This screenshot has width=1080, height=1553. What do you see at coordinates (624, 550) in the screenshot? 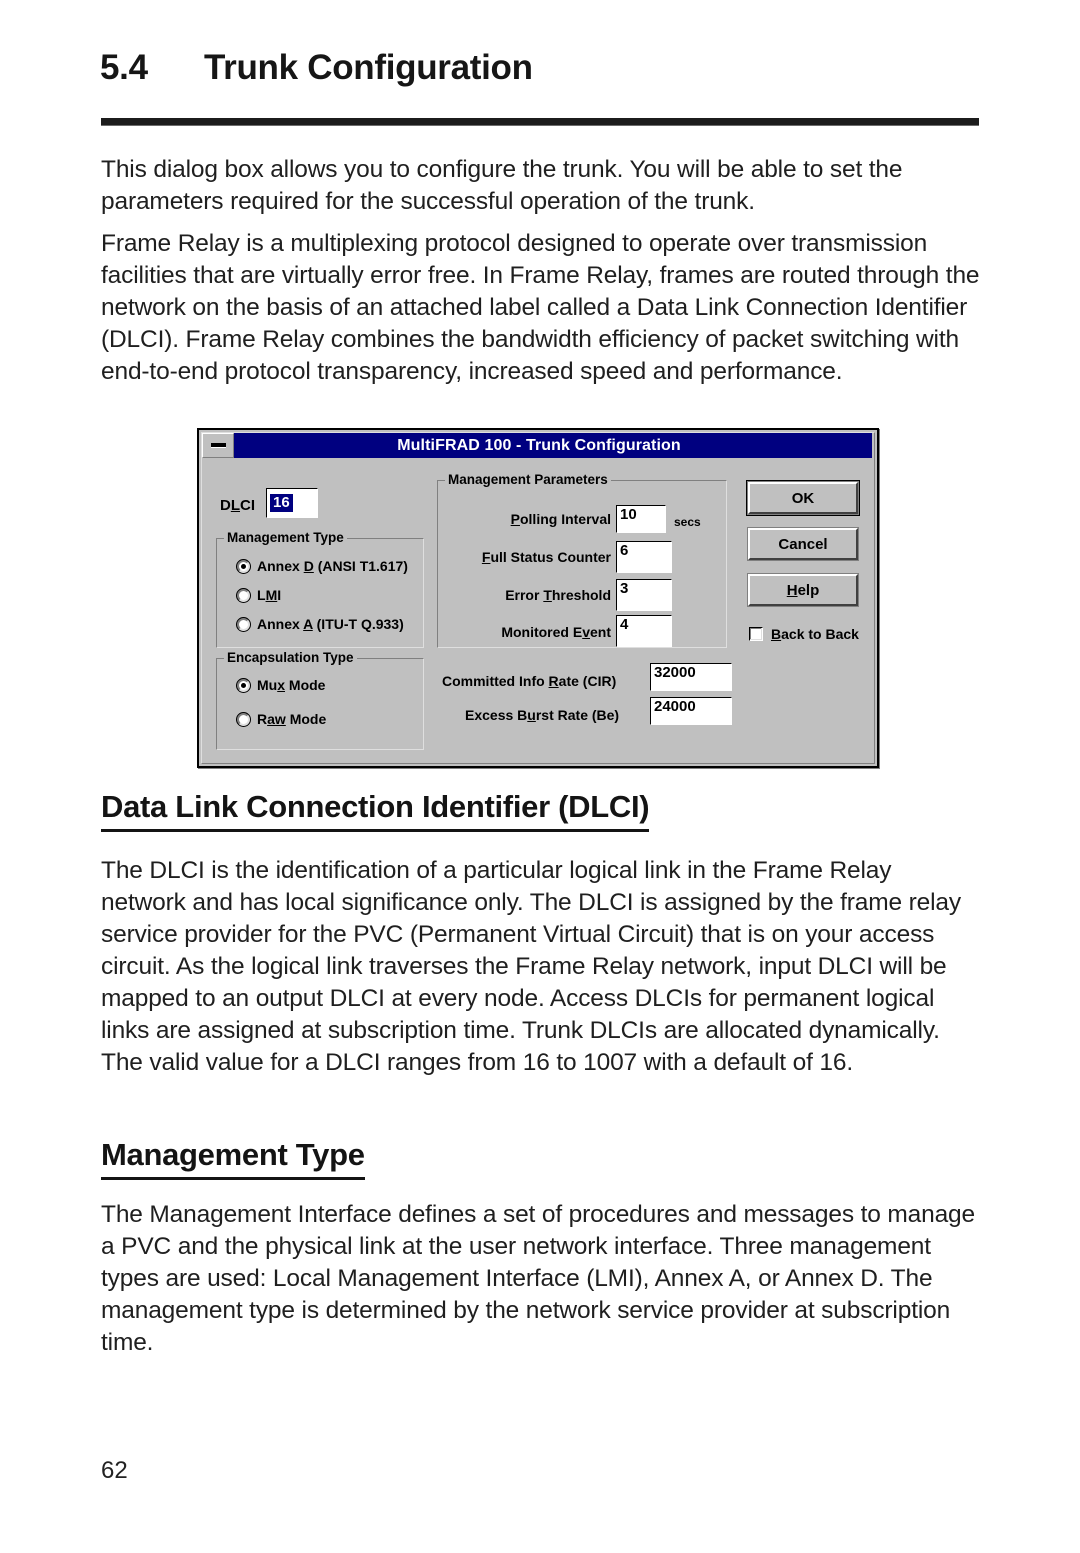
I see `full-status-counter-value: 6` at bounding box center [624, 550].